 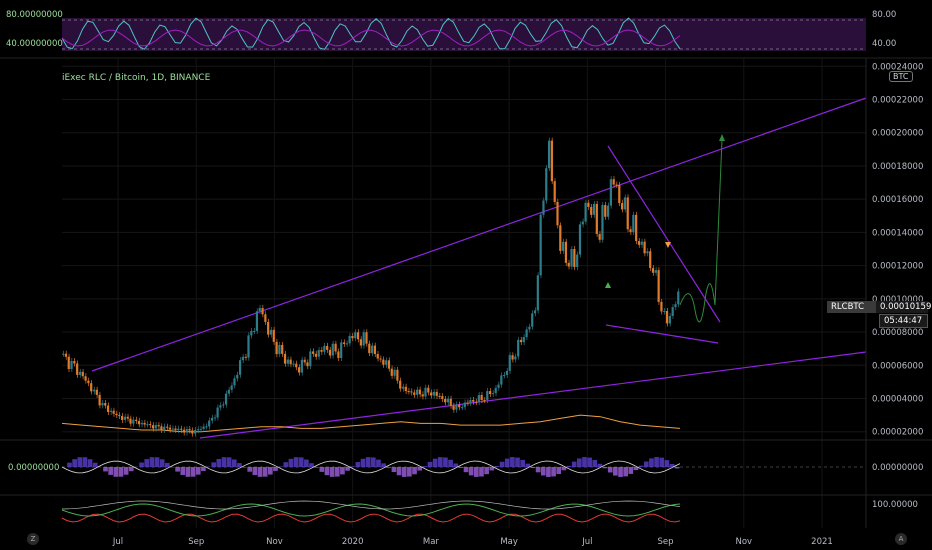 I want to click on auto-scale-button: A, so click(x=901, y=539).